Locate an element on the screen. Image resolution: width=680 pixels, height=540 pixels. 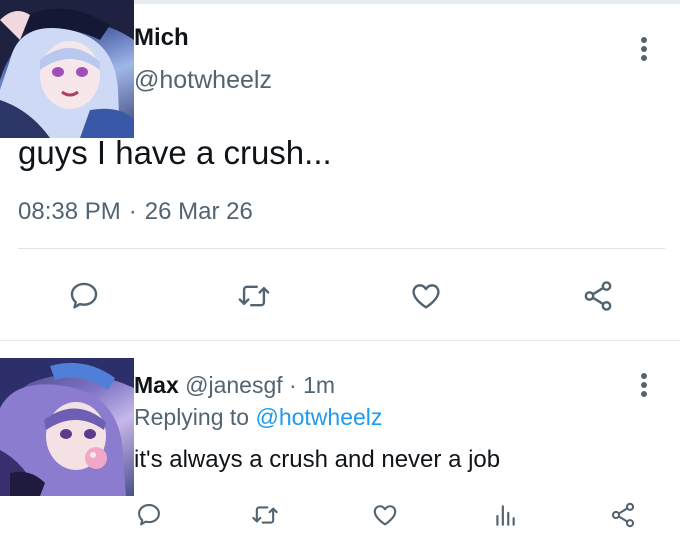
reply-retweet-button is located at coordinates (265, 515).